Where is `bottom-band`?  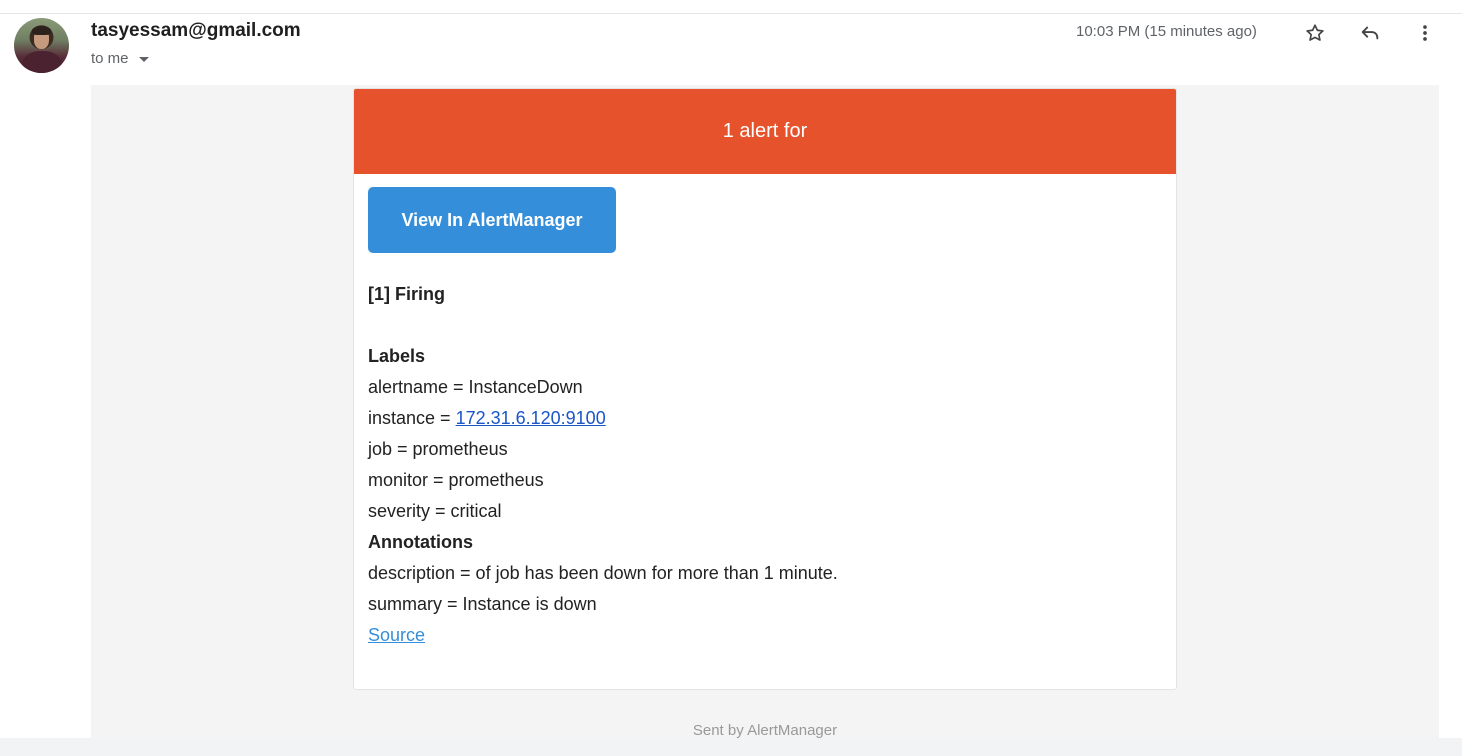
bottom-band is located at coordinates (731, 747).